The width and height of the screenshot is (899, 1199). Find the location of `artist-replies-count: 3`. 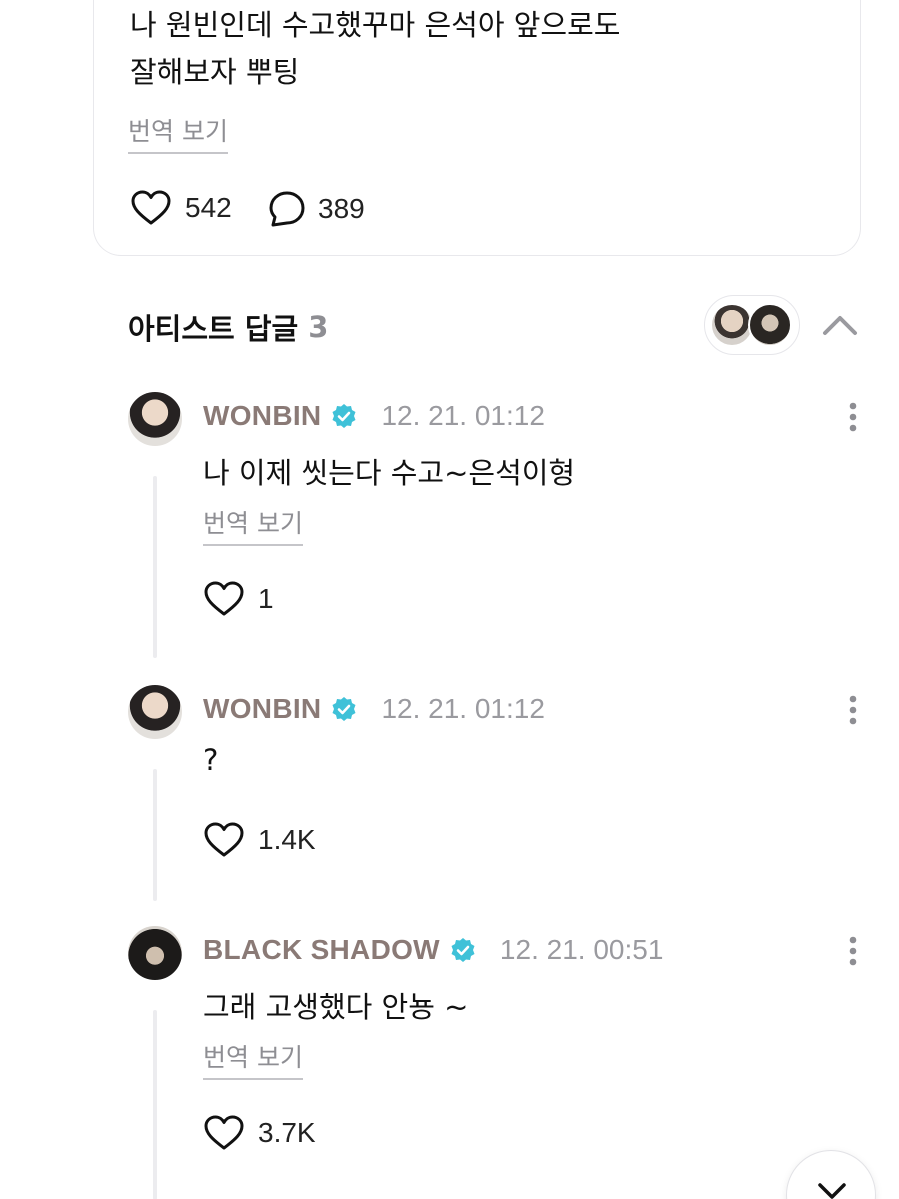

artist-replies-count: 3 is located at coordinates (318, 327).